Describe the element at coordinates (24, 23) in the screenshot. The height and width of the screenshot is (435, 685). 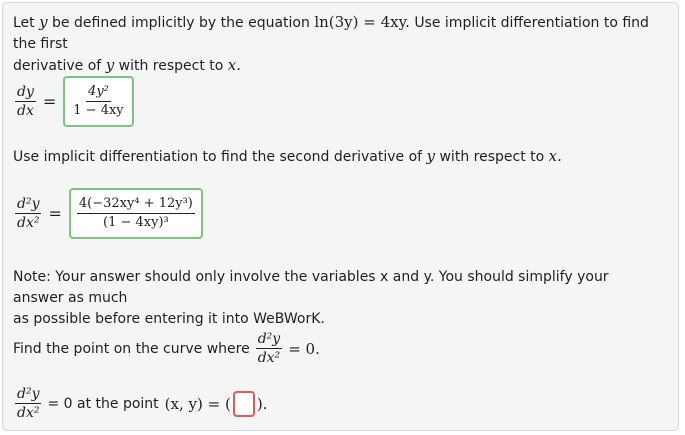
I see `intro-text: Let` at that location.